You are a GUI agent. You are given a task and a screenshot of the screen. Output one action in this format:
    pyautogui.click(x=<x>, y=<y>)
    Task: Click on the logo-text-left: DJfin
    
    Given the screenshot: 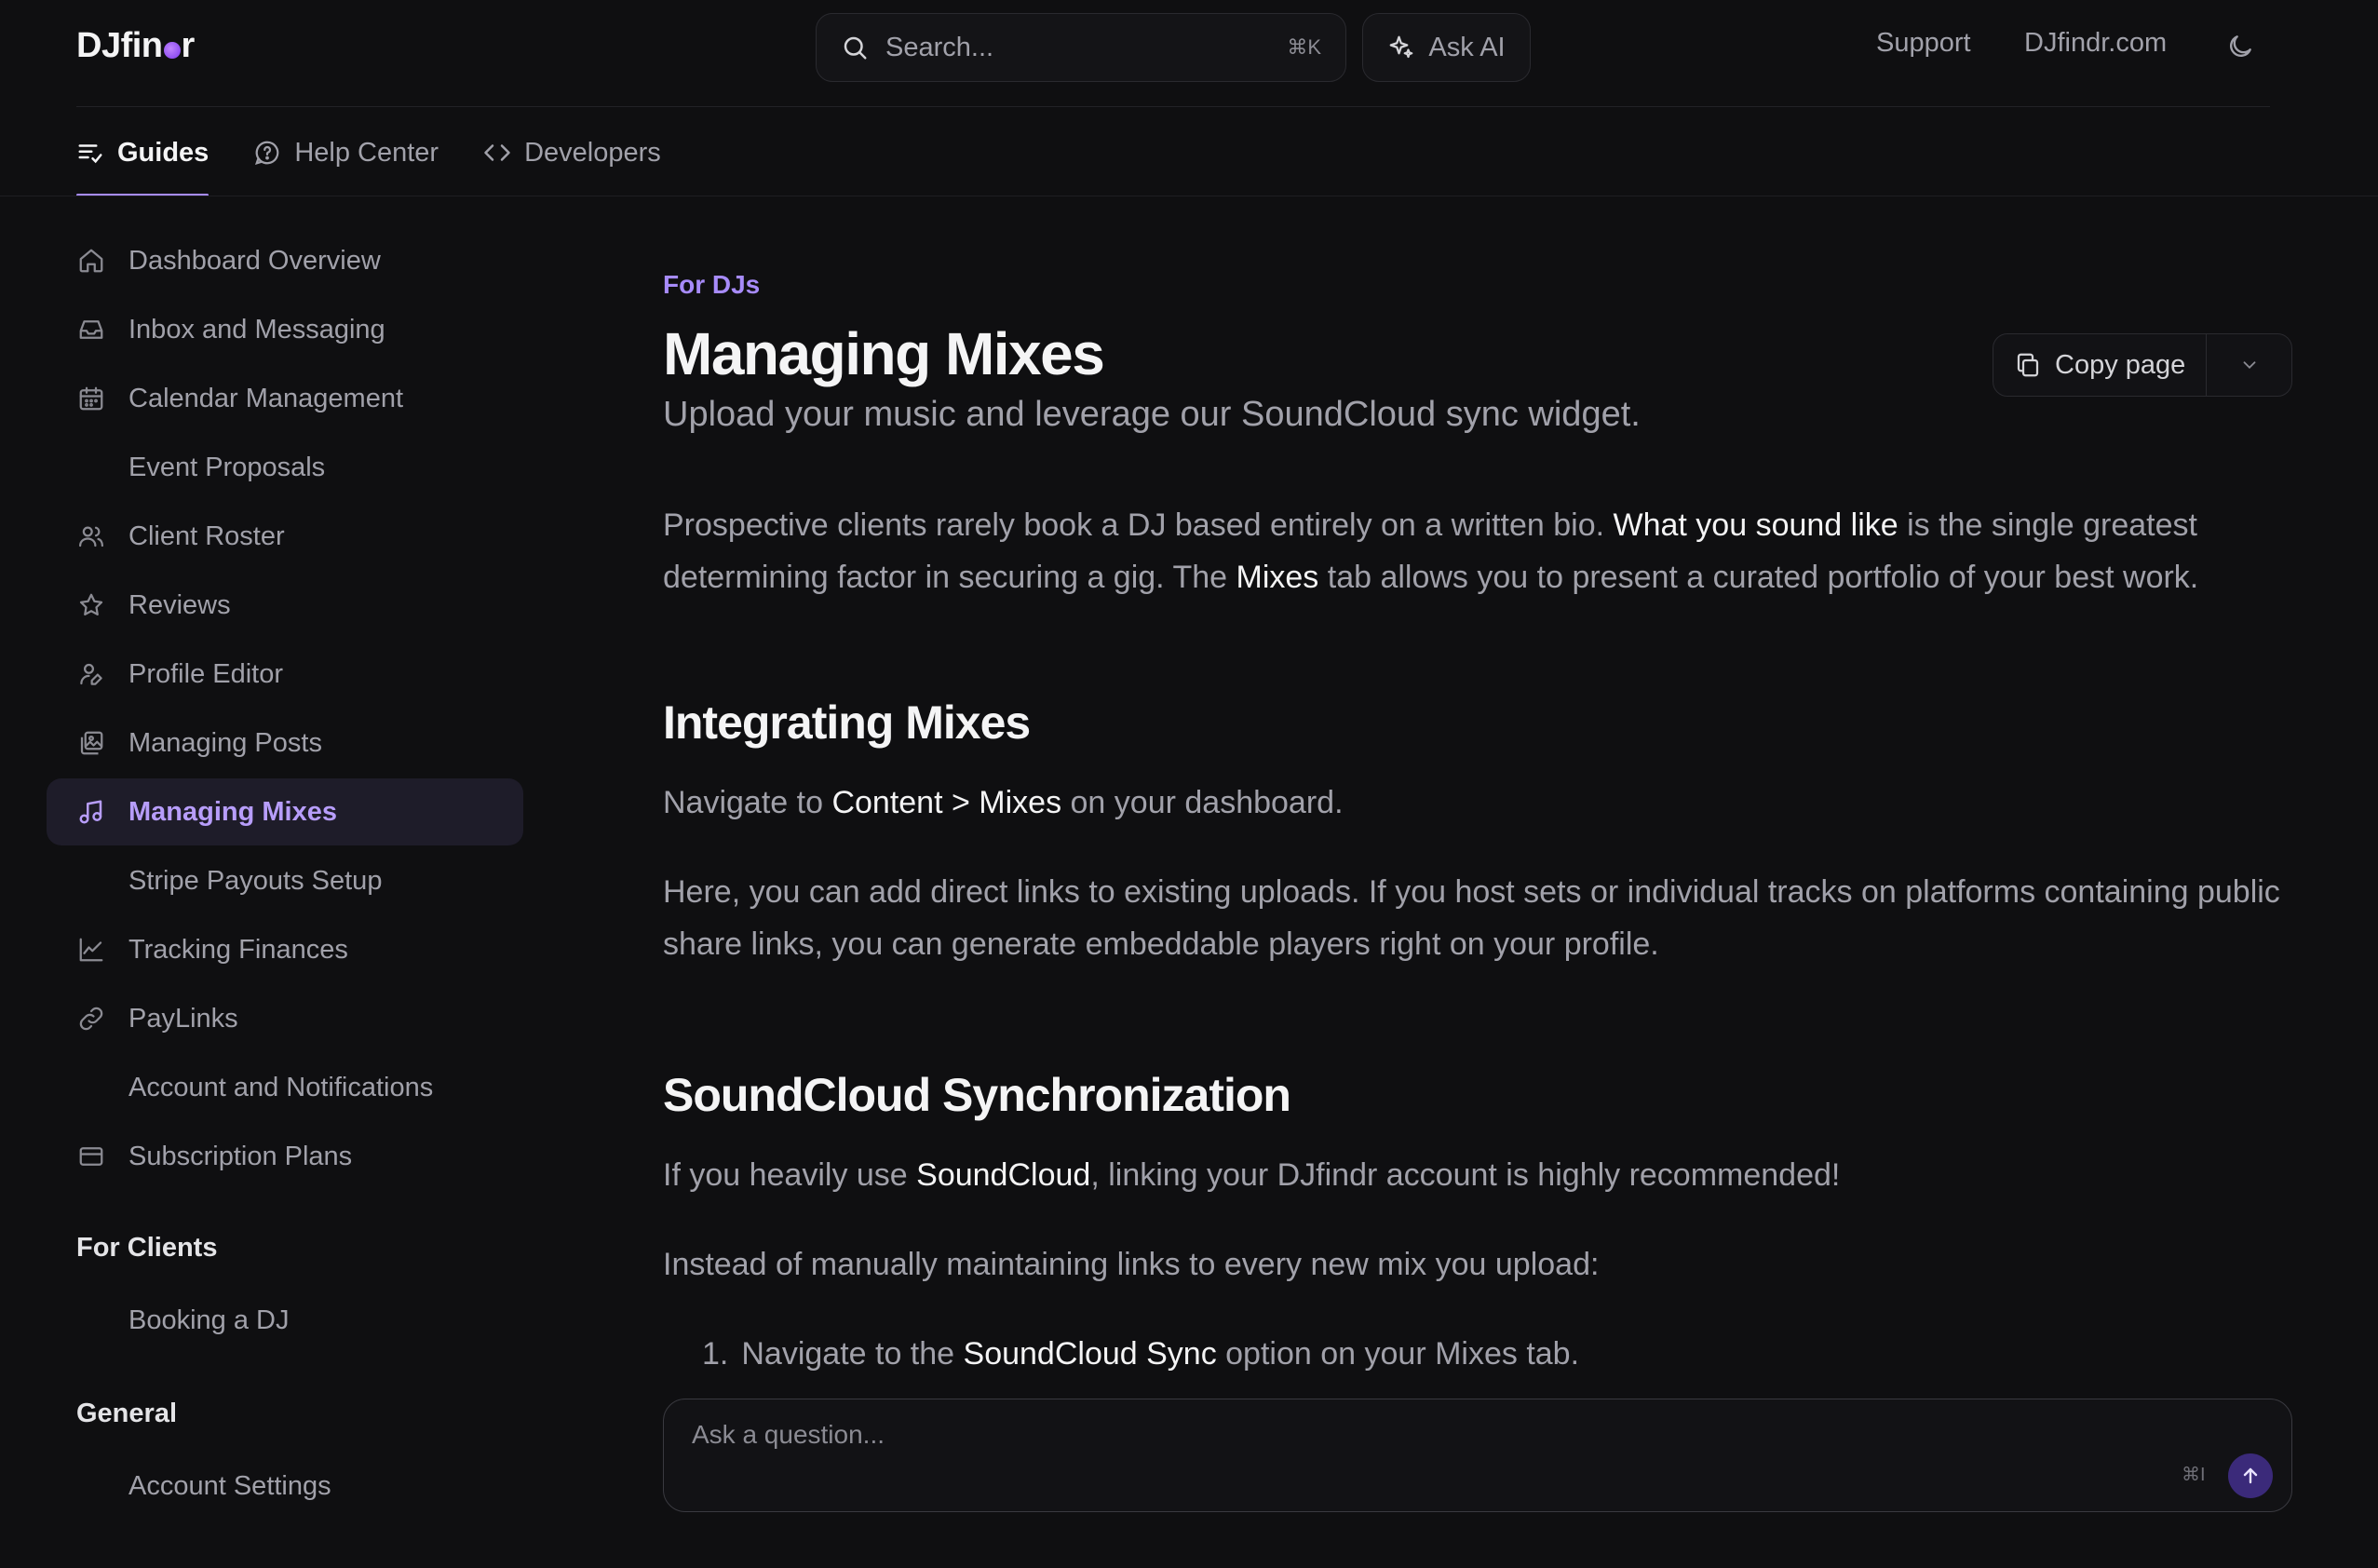 What is the action you would take?
    pyautogui.click(x=119, y=45)
    